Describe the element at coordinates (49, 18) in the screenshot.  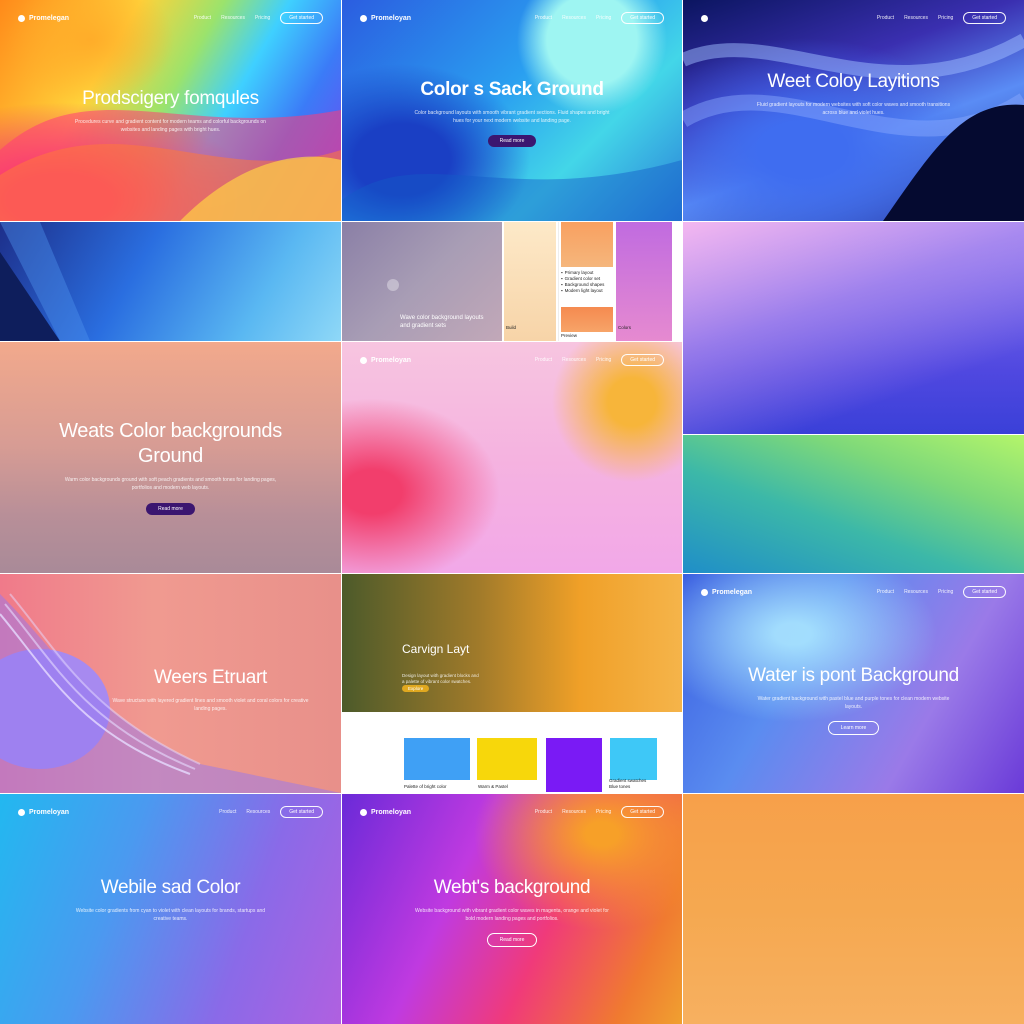
I see `logo-text: Promelegan` at that location.